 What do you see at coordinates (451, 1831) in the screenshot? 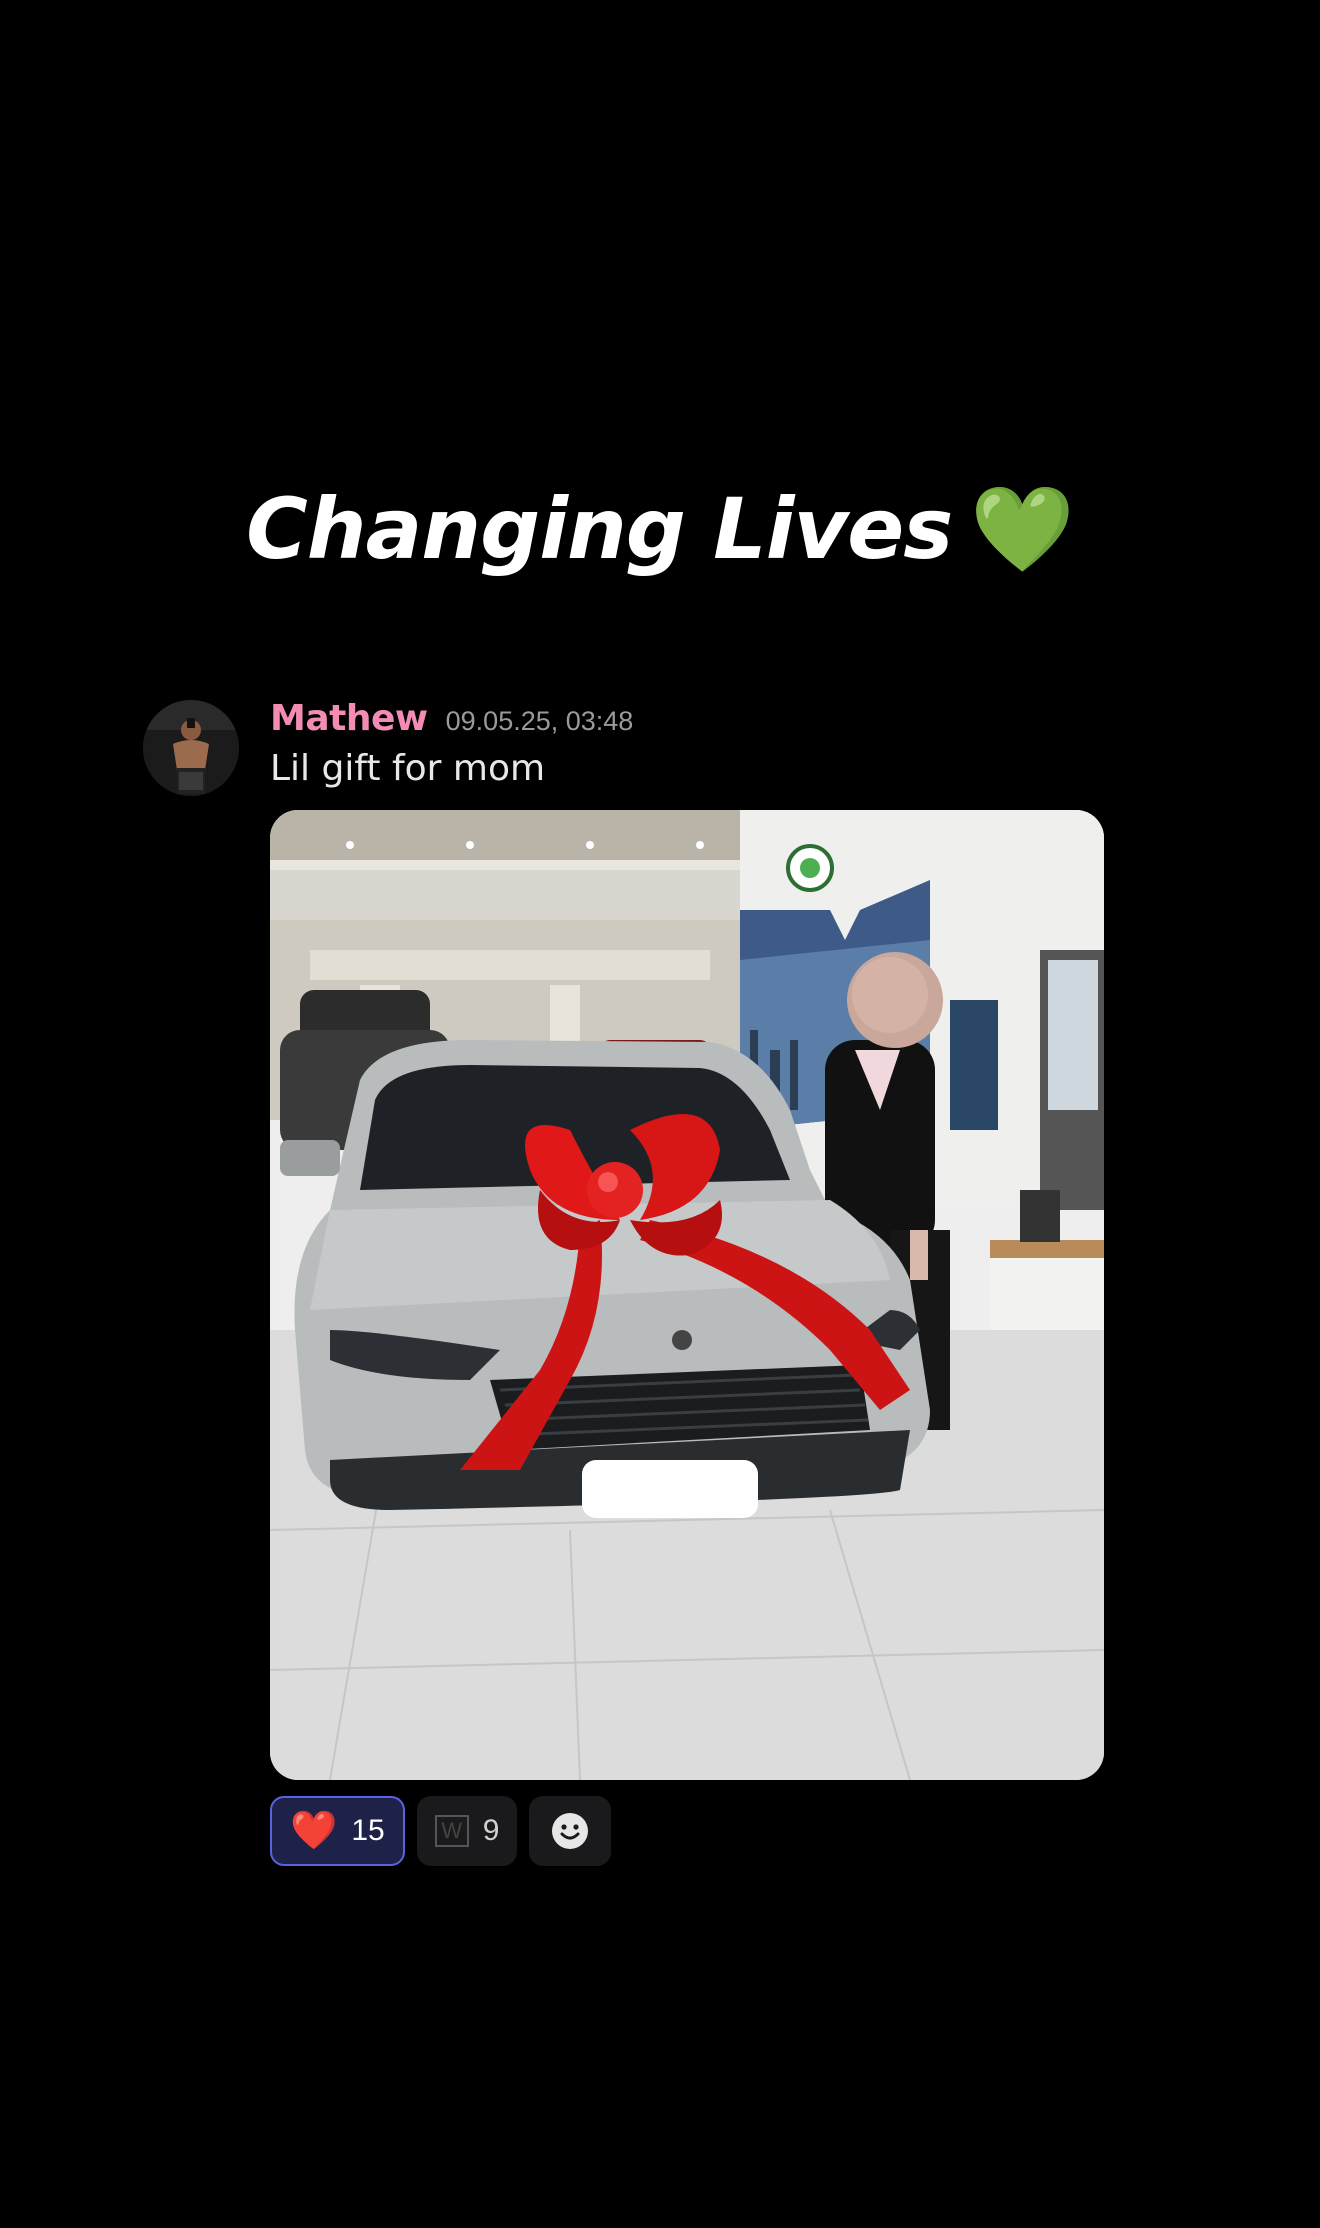
I see `w-box-icon: W` at bounding box center [451, 1831].